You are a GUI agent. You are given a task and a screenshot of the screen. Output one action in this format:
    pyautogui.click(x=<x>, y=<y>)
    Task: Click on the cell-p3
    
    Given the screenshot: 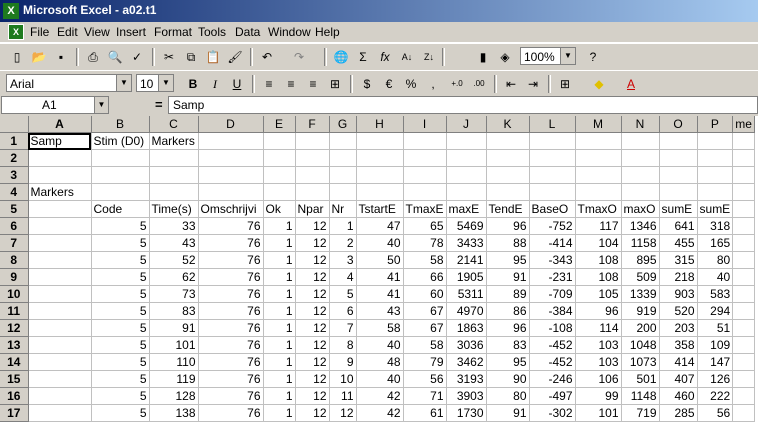 What is the action you would take?
    pyautogui.click(x=715, y=175)
    